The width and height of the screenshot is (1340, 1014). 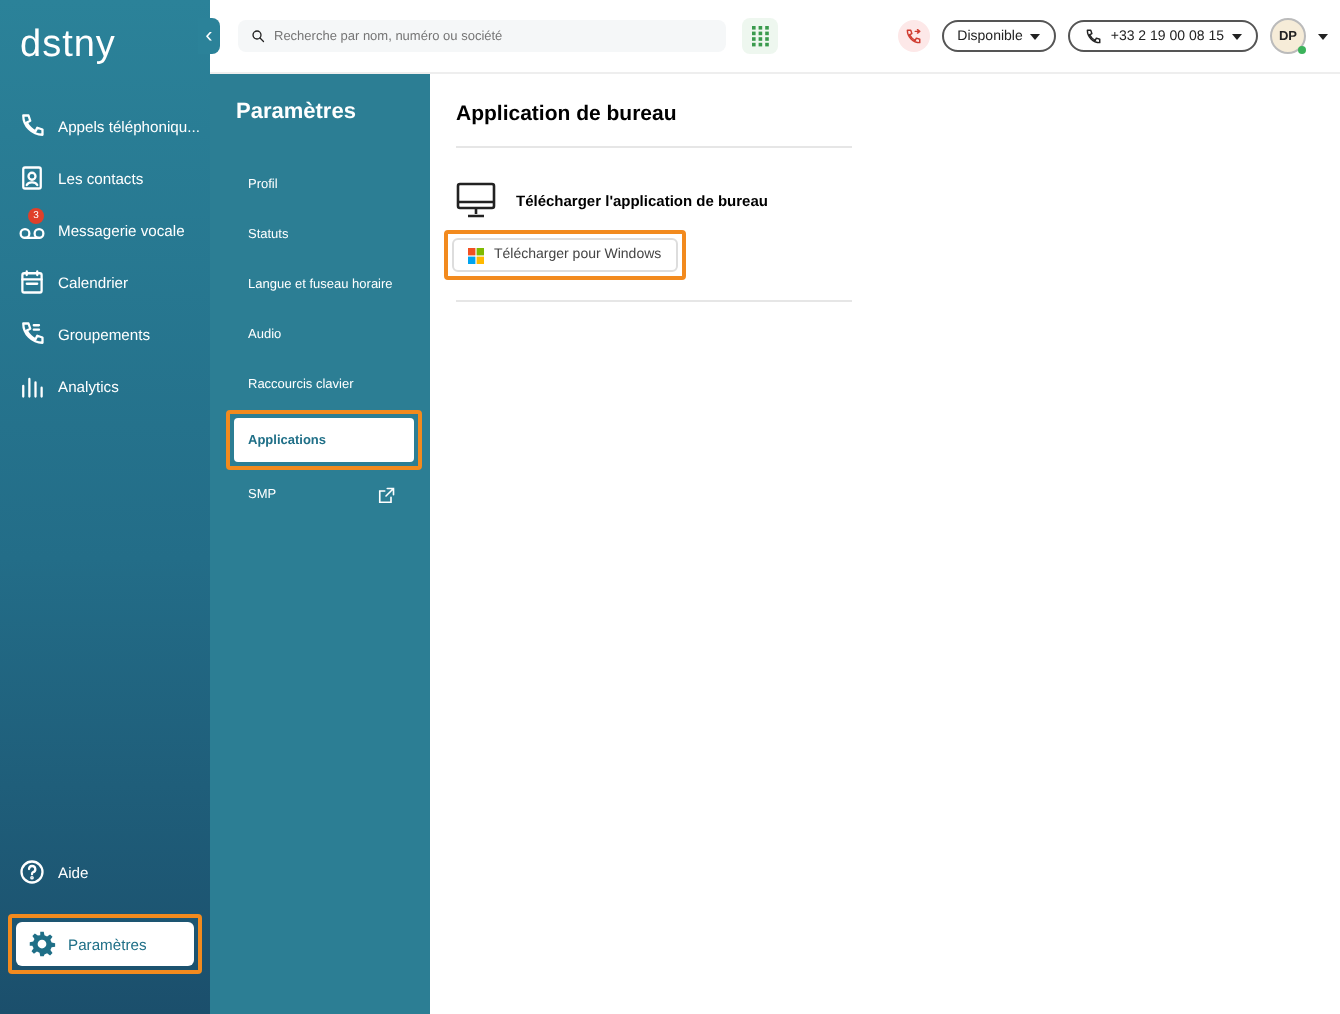 What do you see at coordinates (32, 282) in the screenshot?
I see `calendar-icon` at bounding box center [32, 282].